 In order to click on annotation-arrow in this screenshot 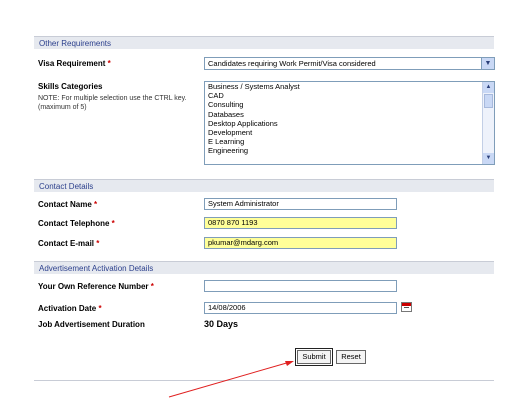, I will do `click(231, 379)`.